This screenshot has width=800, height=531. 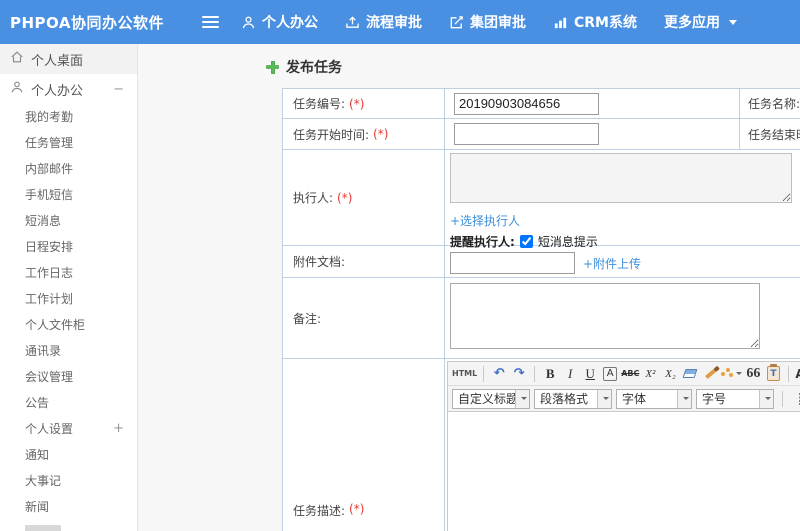 What do you see at coordinates (550, 374) in the screenshot?
I see `bold-button: B` at bounding box center [550, 374].